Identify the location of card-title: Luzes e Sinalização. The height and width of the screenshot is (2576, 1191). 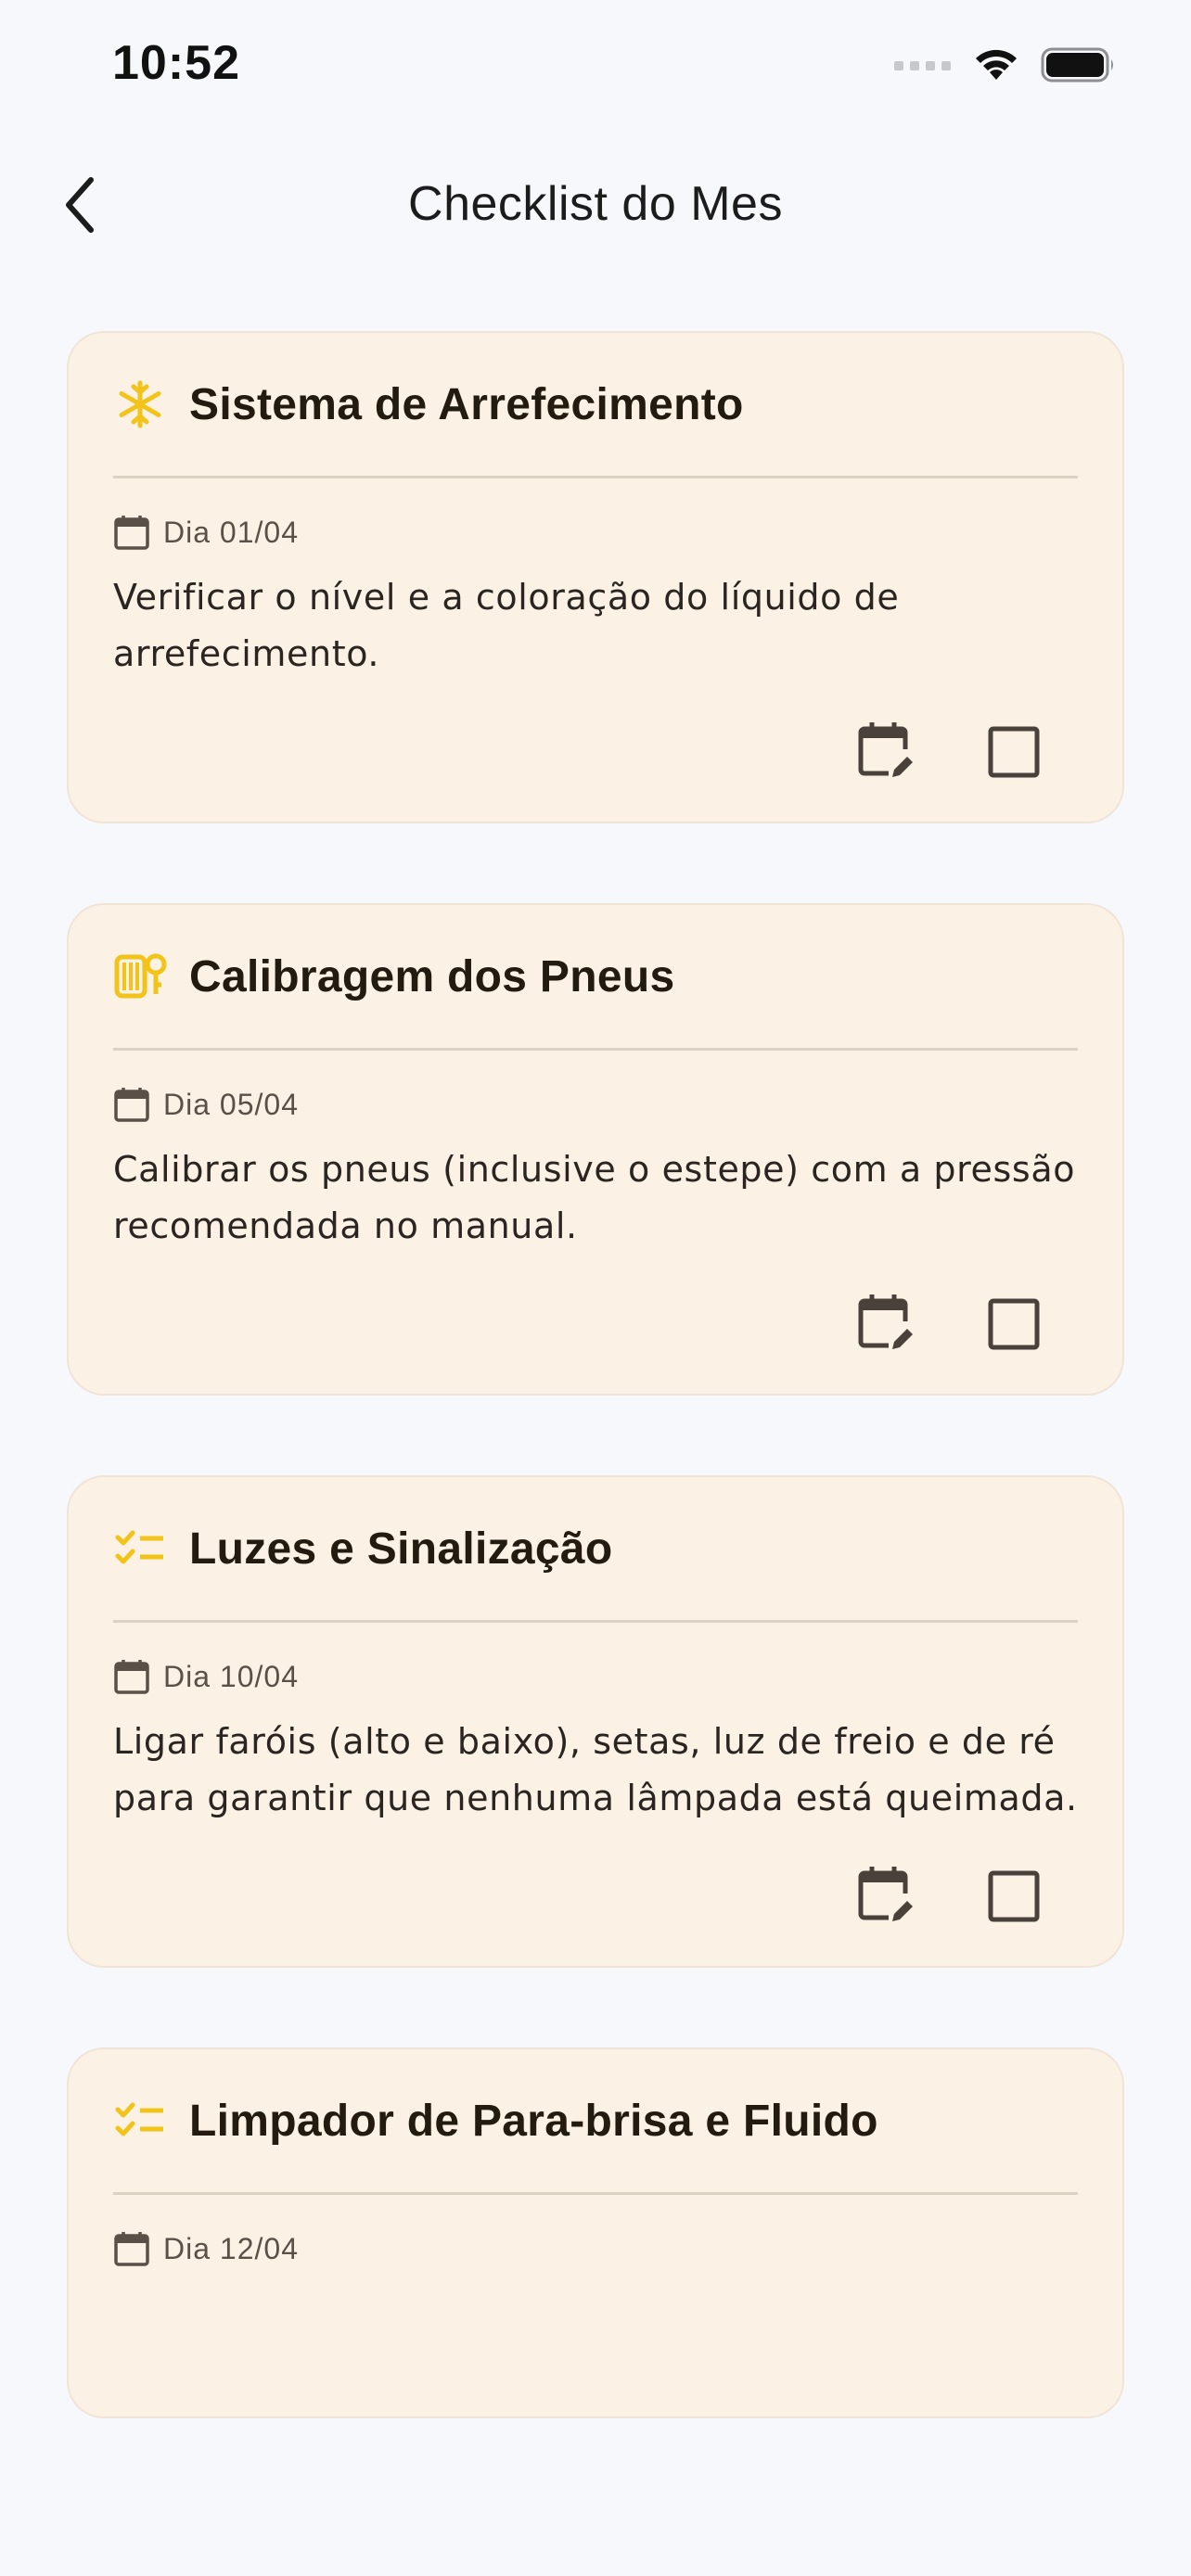
(401, 1549).